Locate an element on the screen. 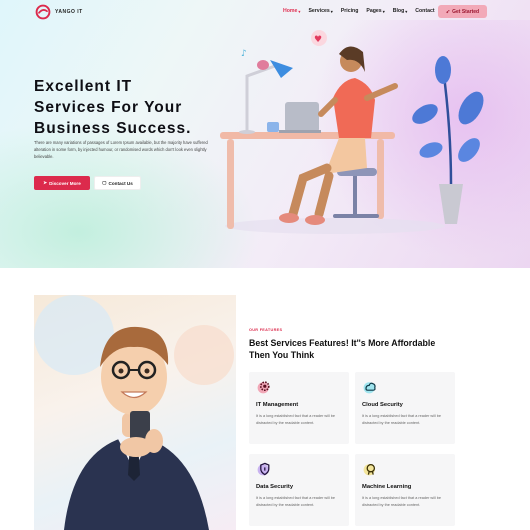  menu-label: Pages is located at coordinates (374, 11).